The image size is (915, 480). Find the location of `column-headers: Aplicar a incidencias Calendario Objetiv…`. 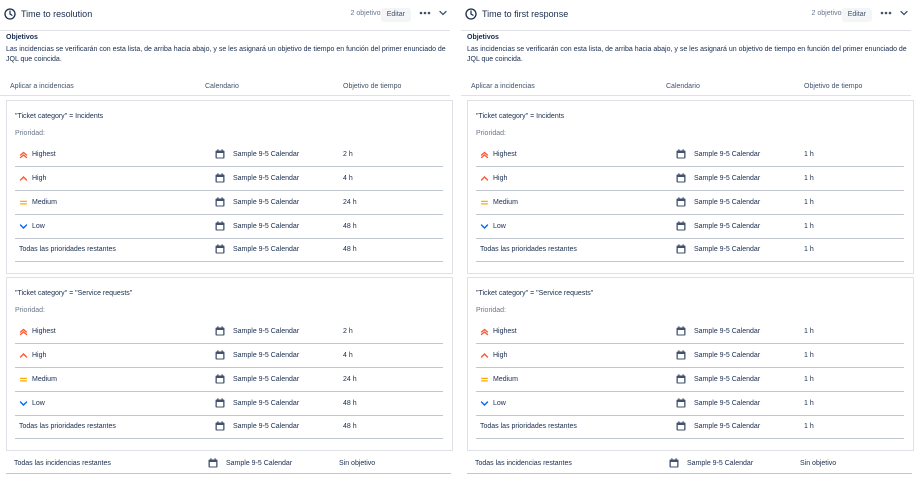

column-headers: Aplicar a incidencias Calendario Objetiv… is located at coordinates (686, 87).